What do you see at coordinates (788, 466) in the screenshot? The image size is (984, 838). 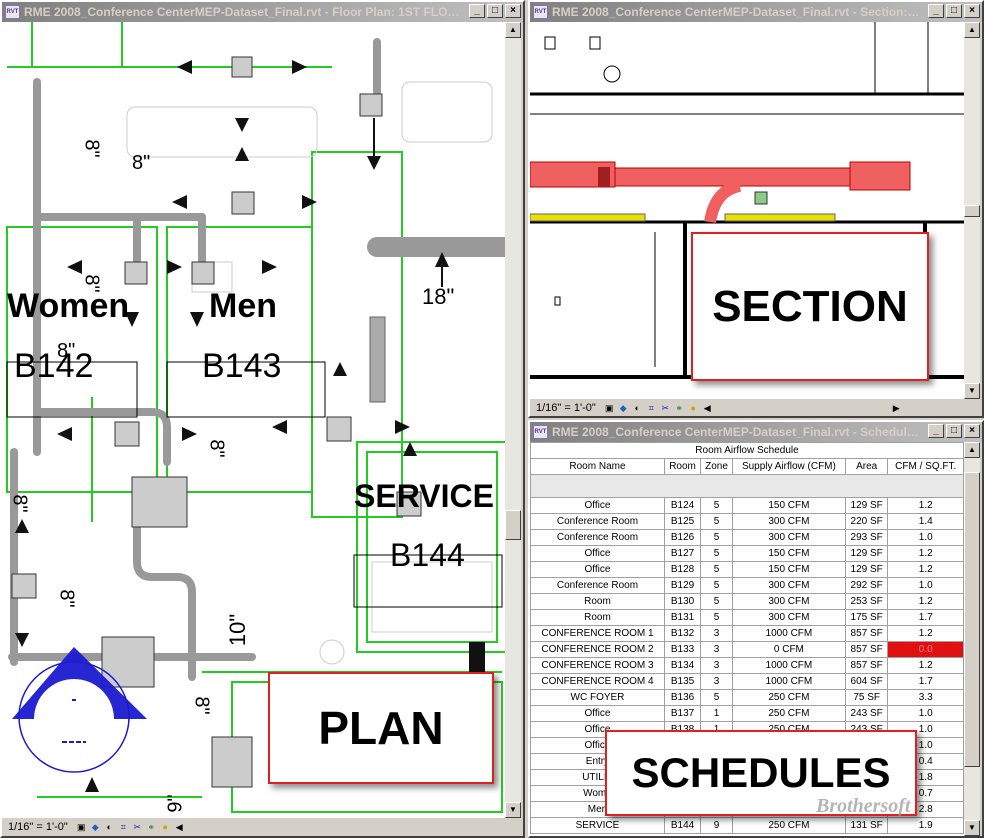 I see `column-header: Supply Airflow (CFM)` at bounding box center [788, 466].